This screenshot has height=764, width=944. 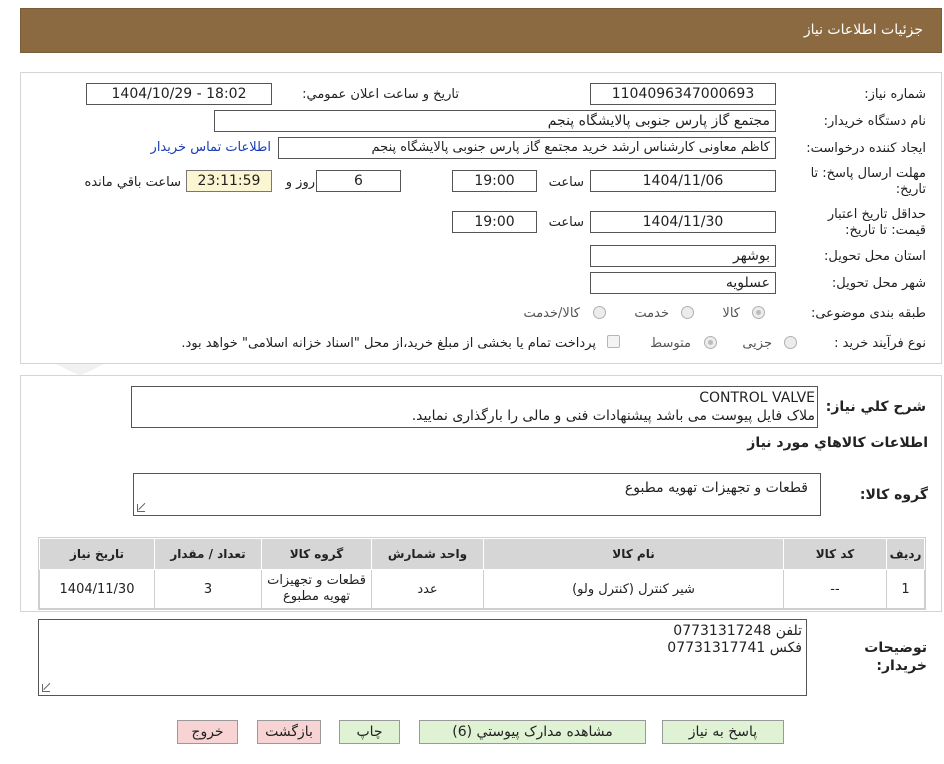 What do you see at coordinates (683, 283) in the screenshot?
I see `city-field: عسلویه` at bounding box center [683, 283].